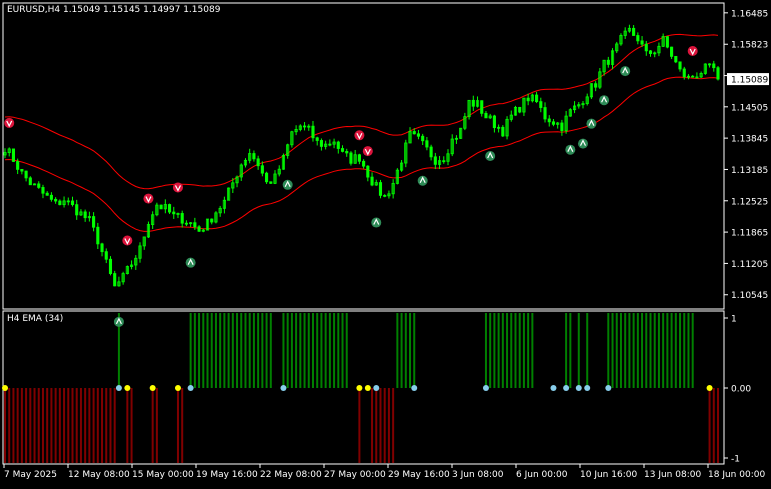  Describe the element at coordinates (419, 475) in the screenshot. I see `time-axis-label: 29 May 16:00` at that location.